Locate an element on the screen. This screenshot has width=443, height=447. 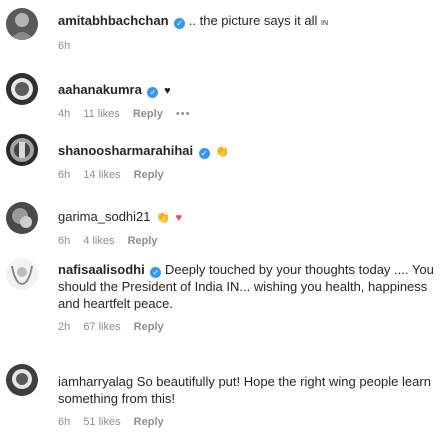
username: amitabhbachchan is located at coordinates (113, 20).